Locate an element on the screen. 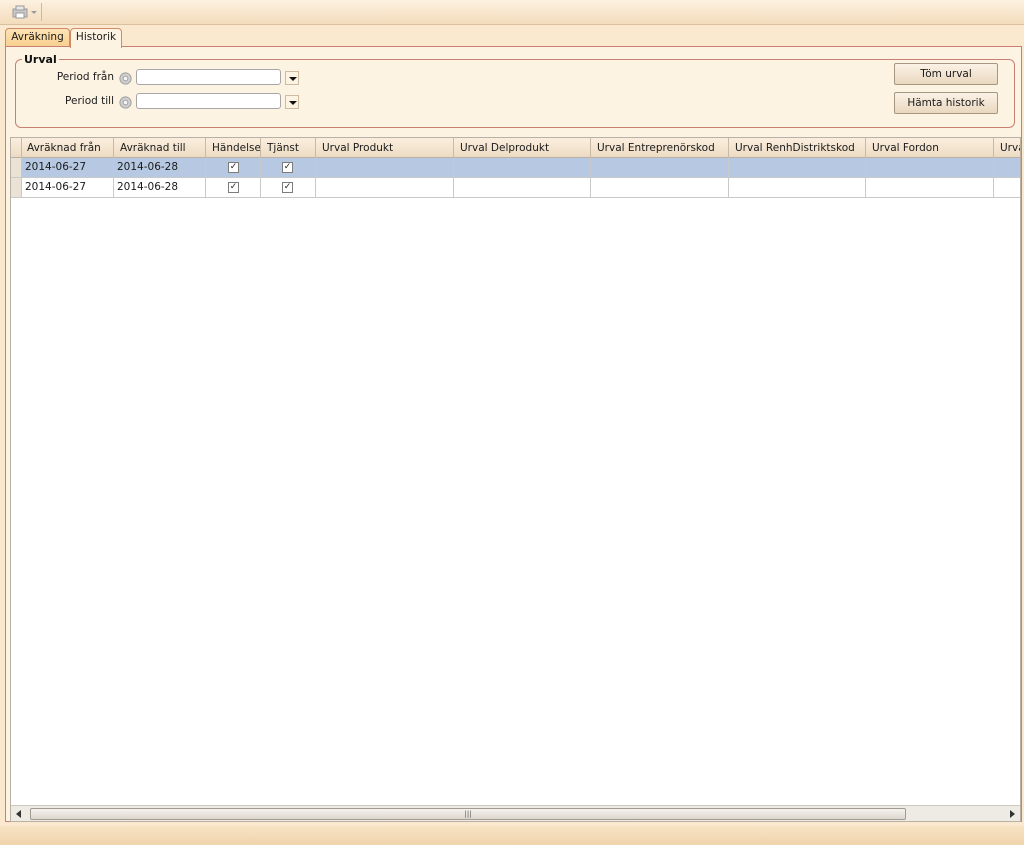 The width and height of the screenshot is (1024, 845). status-bar is located at coordinates (512, 835).